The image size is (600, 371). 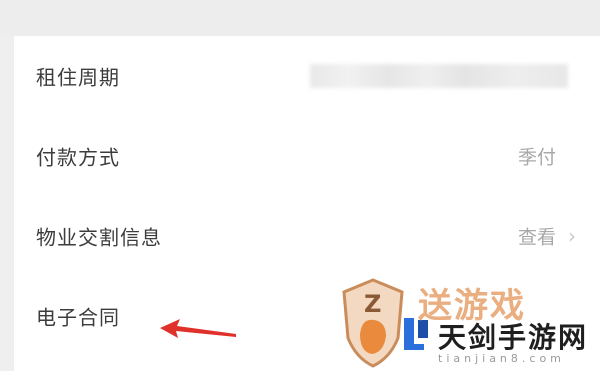 I want to click on property-handover-view-link: 查看, so click(x=537, y=236).